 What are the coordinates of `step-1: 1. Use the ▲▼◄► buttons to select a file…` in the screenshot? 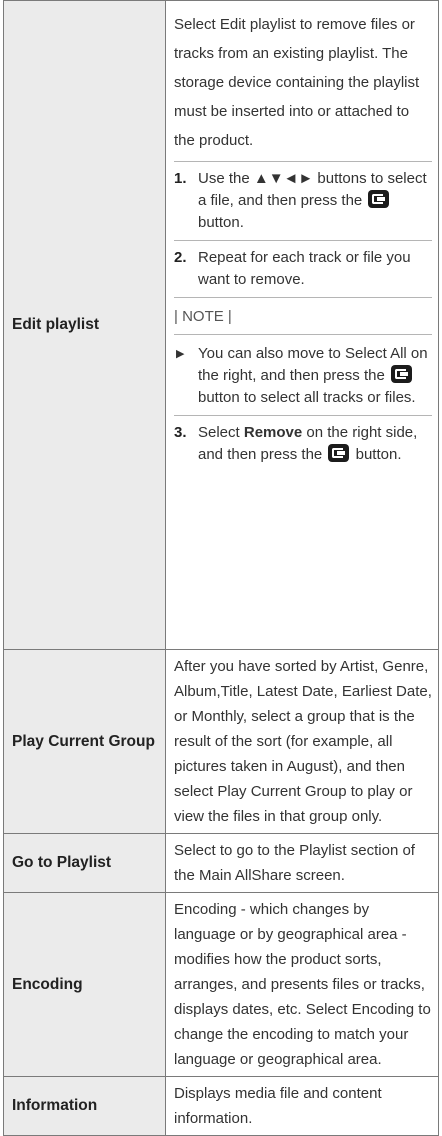 It's located at (303, 201).